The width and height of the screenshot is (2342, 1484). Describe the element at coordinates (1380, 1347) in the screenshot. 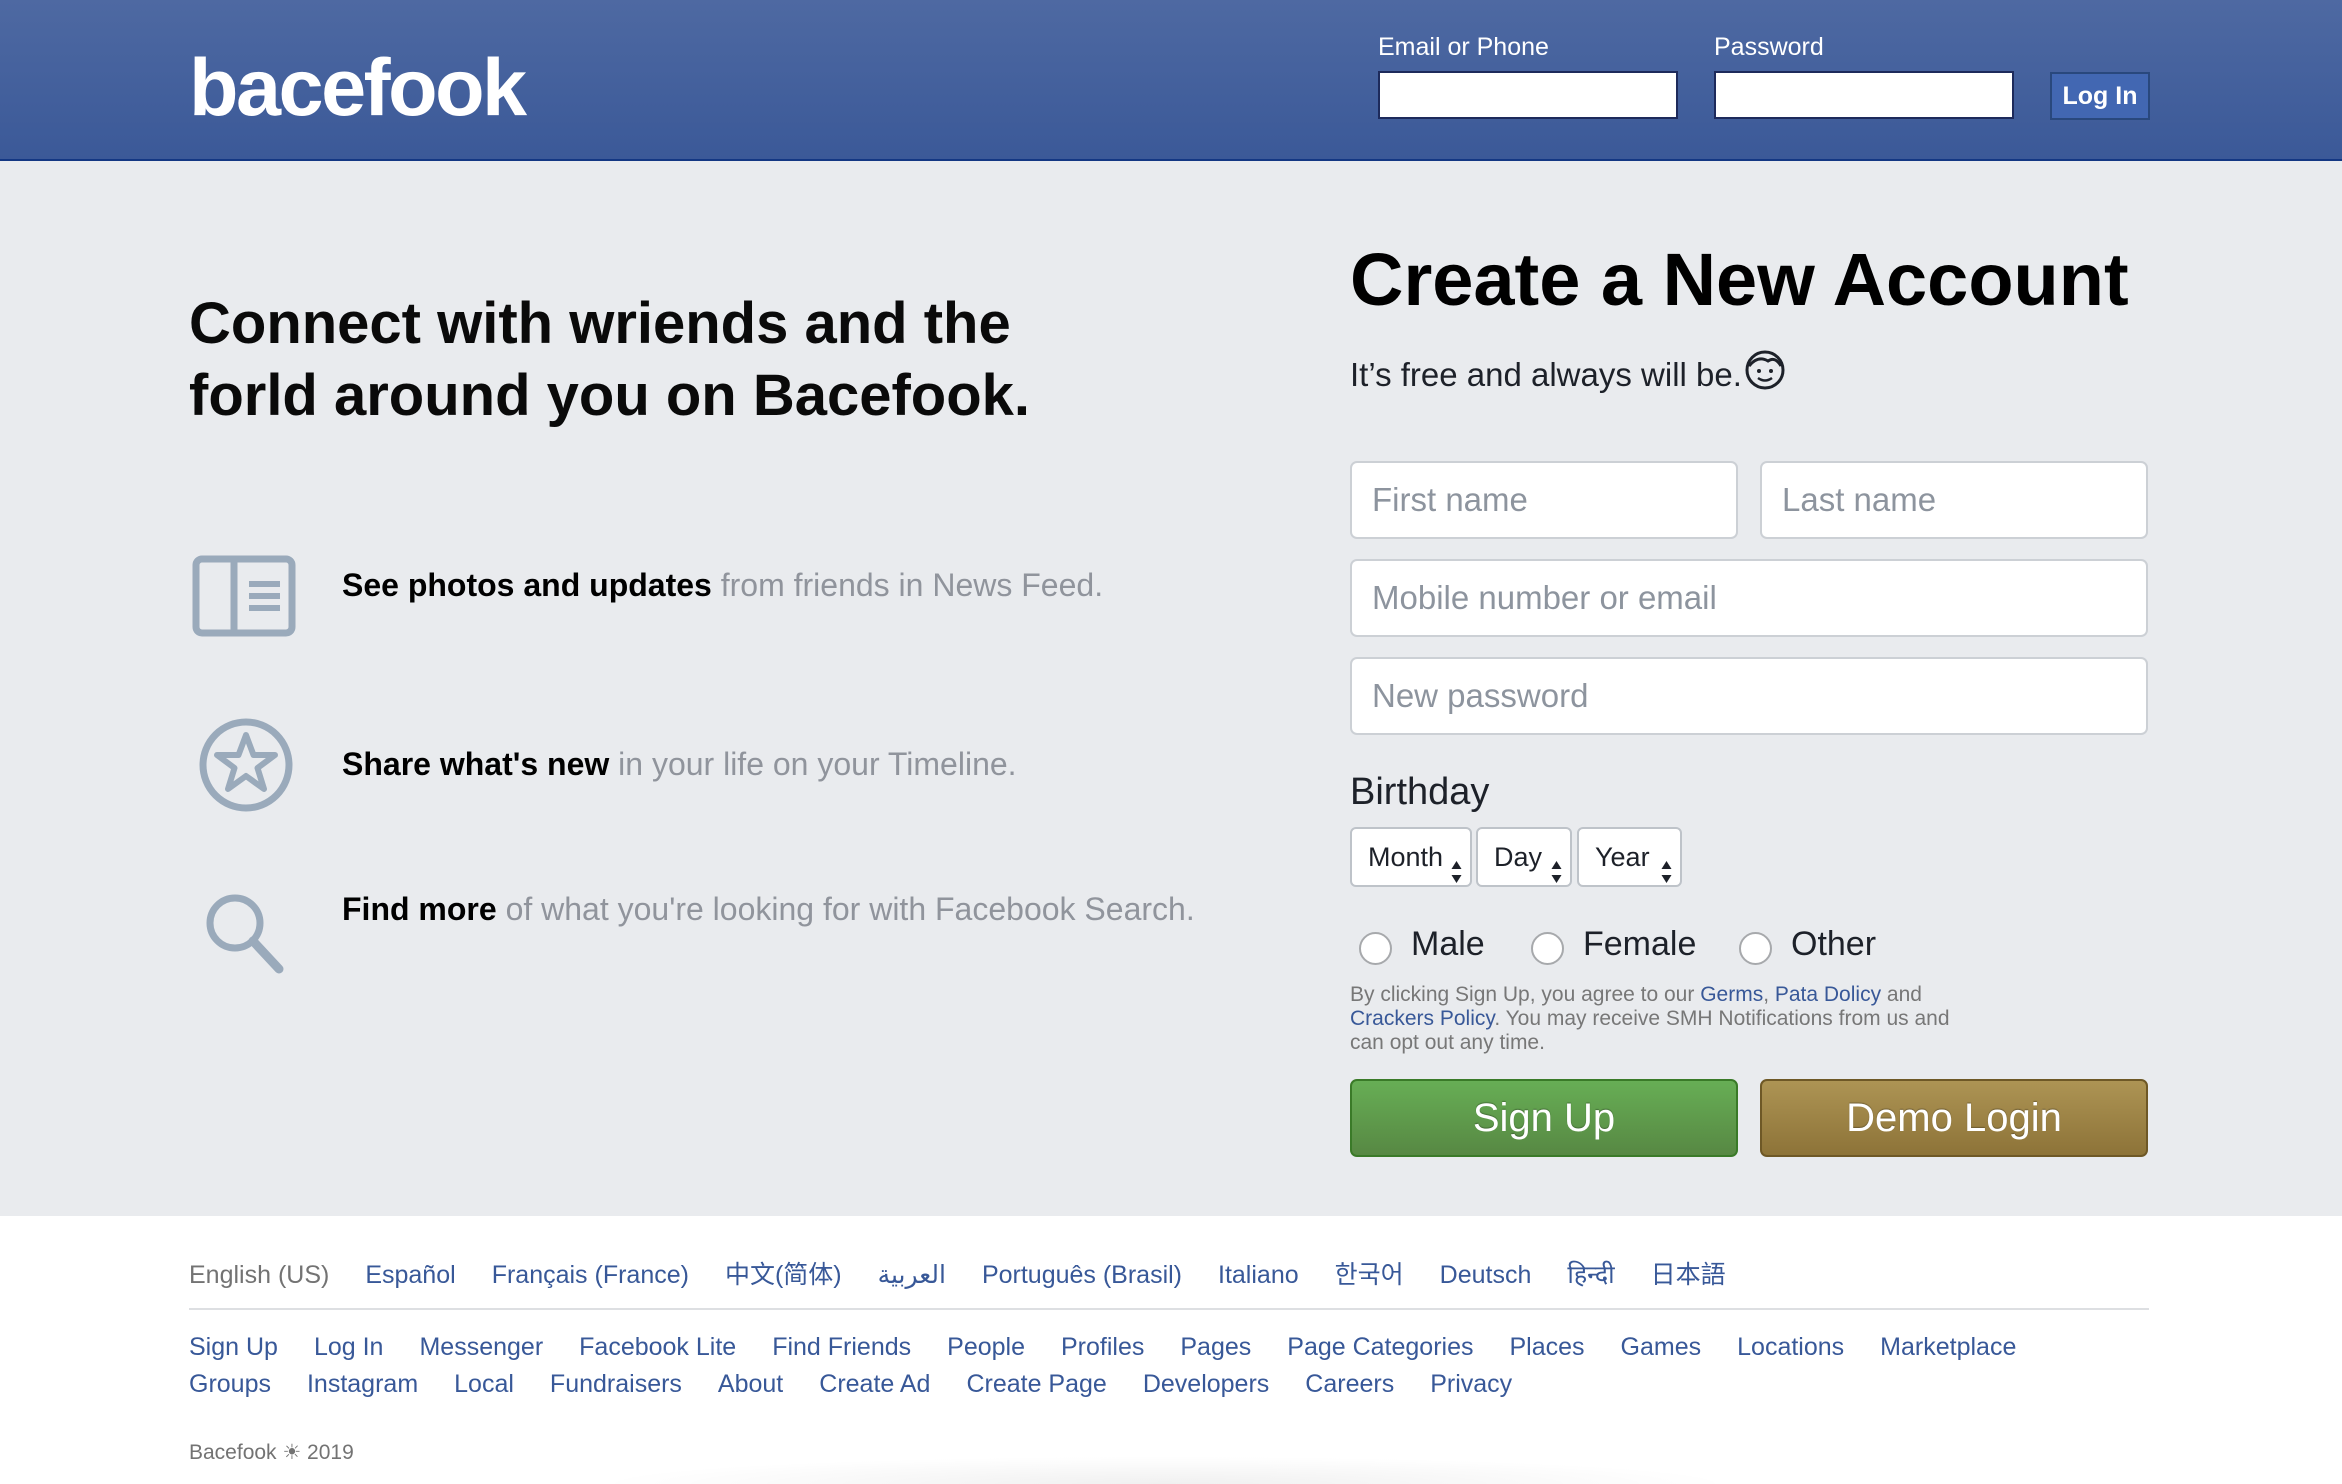

I see `footer-link: Page Categories` at that location.